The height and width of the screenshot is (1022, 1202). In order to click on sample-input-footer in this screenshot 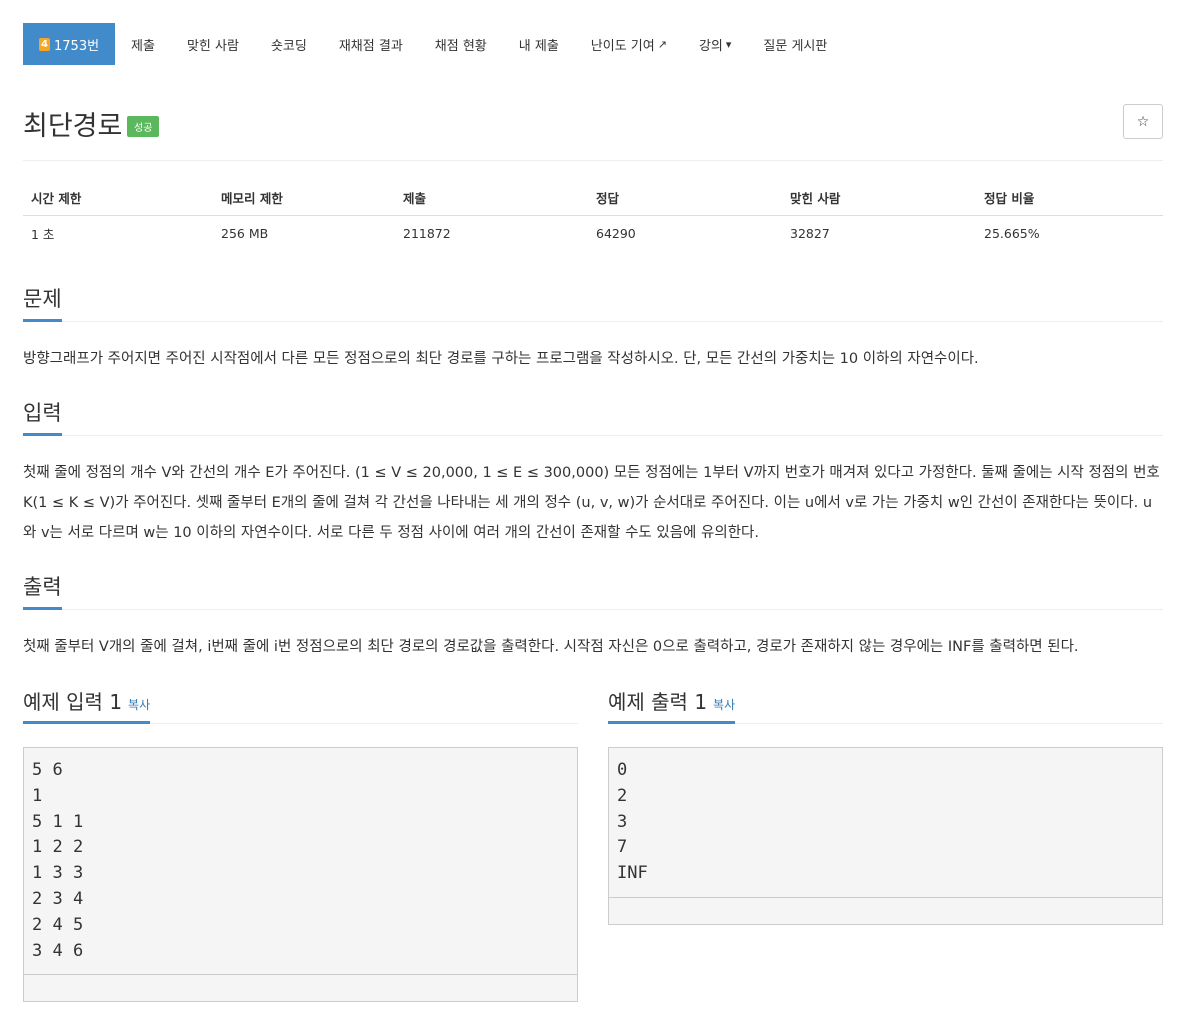, I will do `click(300, 988)`.